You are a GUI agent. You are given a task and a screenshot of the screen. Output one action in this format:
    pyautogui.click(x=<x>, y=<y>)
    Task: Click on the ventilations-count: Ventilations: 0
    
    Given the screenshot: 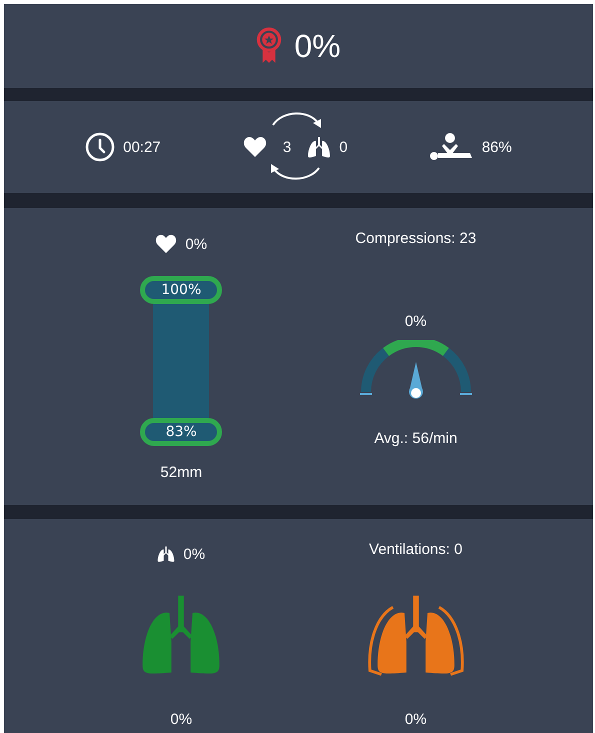 What is the action you would take?
    pyautogui.click(x=415, y=549)
    